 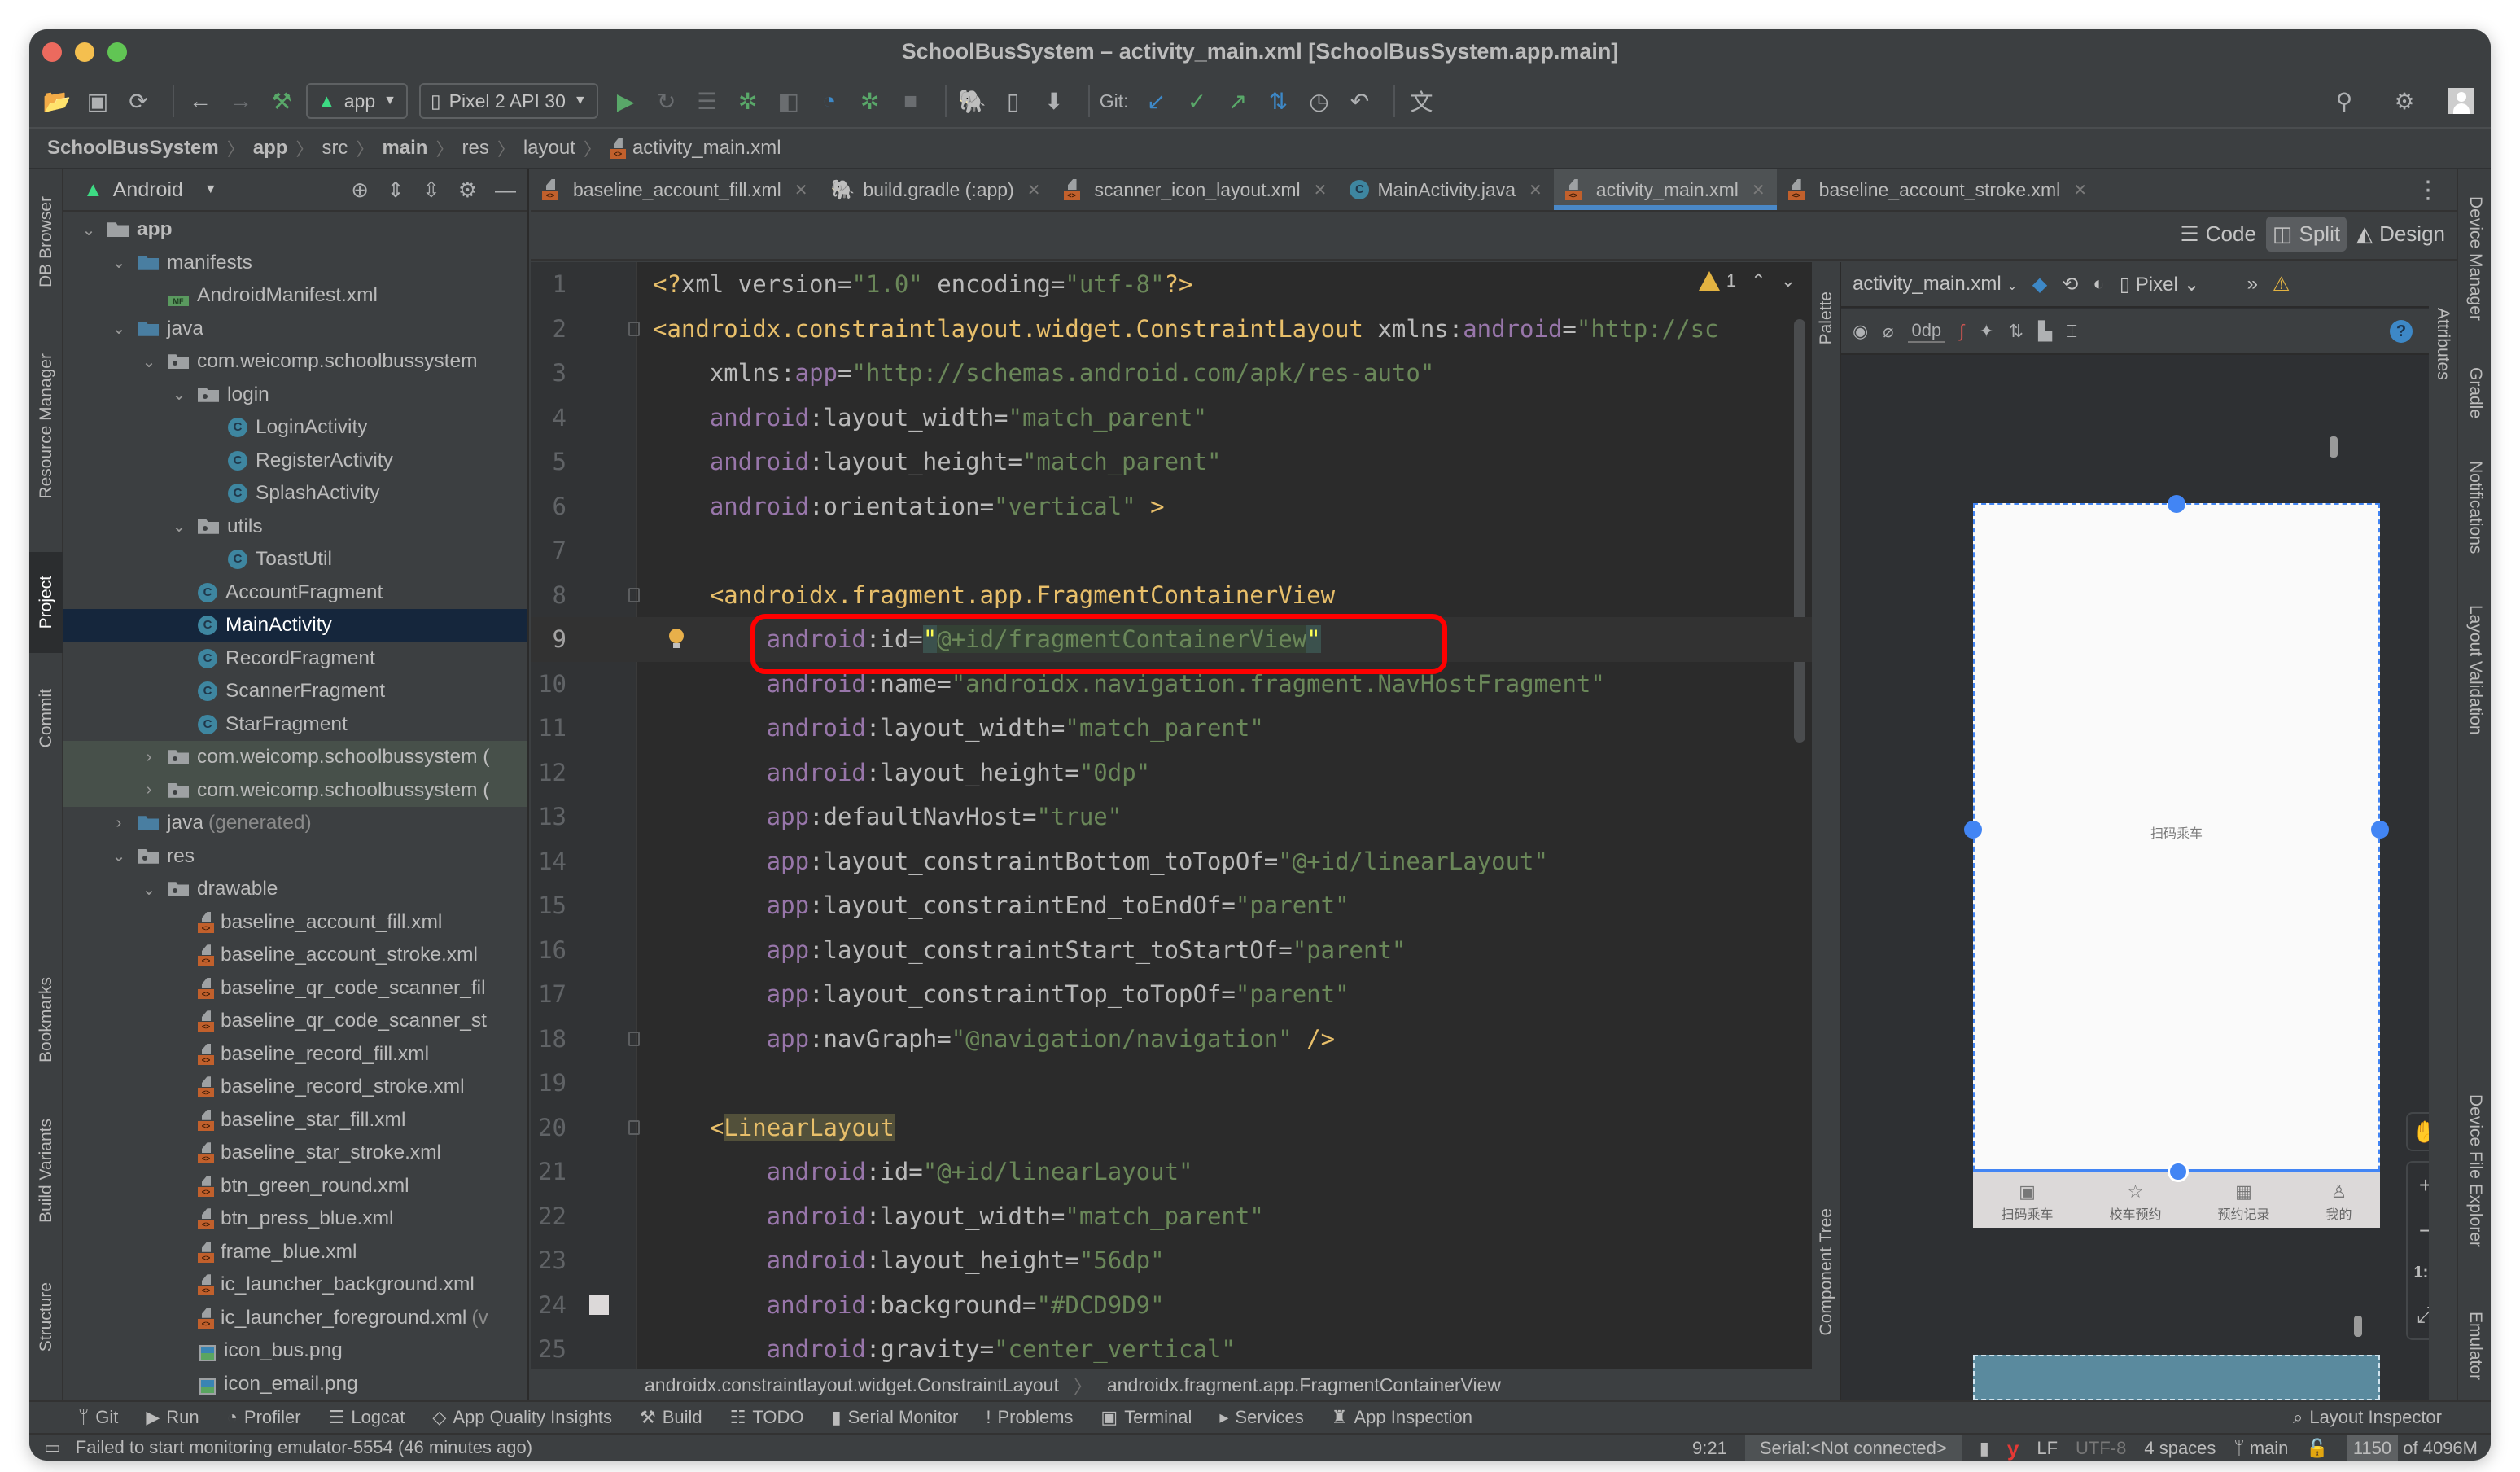 What do you see at coordinates (46, 1317) in the screenshot?
I see `tool-tab-structure: Structure` at bounding box center [46, 1317].